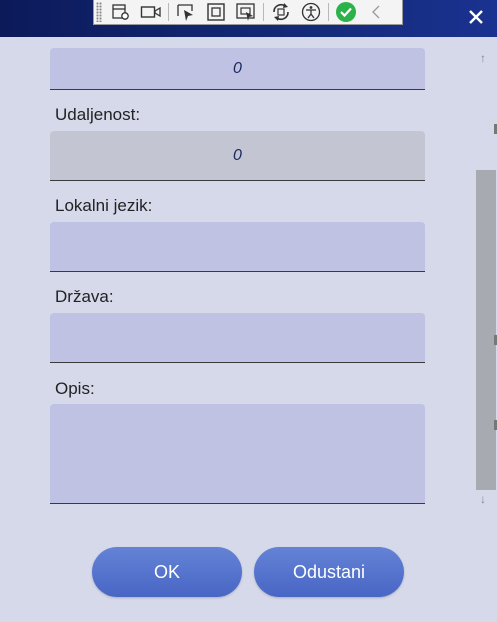  What do you see at coordinates (376, 12) in the screenshot?
I see `chevron-left-icon` at bounding box center [376, 12].